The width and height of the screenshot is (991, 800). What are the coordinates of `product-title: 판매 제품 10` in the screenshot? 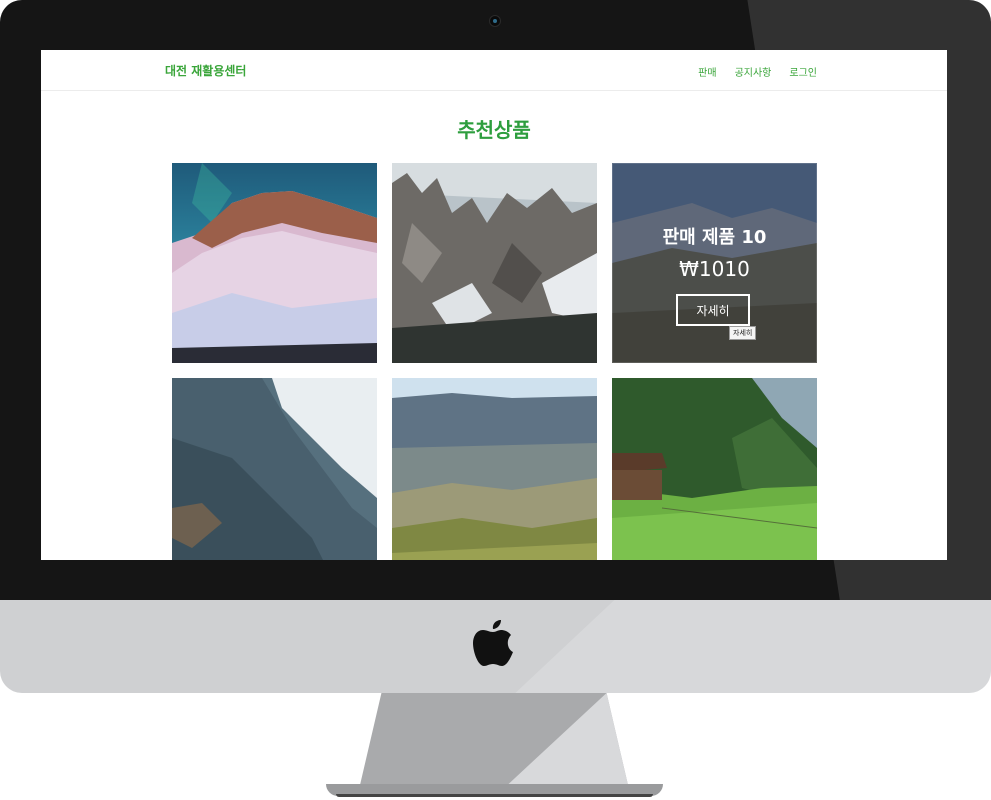 It's located at (714, 237).